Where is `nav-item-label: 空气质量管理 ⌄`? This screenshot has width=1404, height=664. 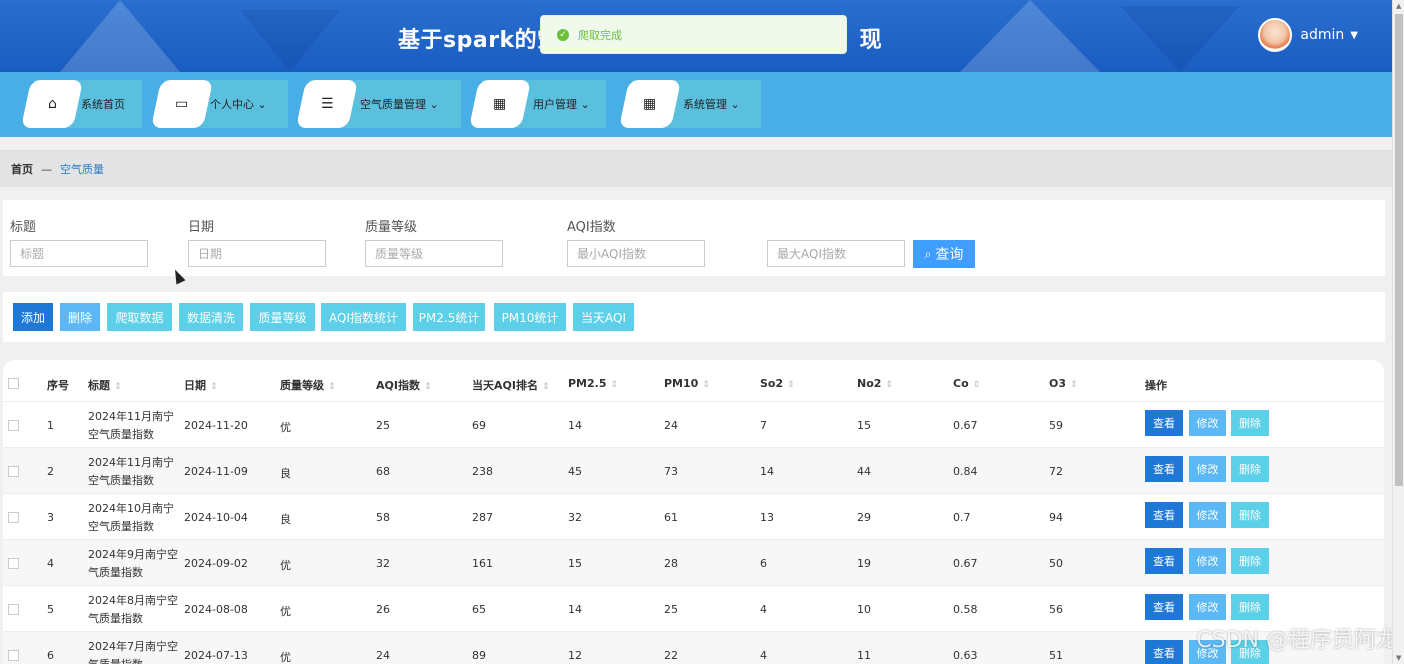 nav-item-label: 空气质量管理 ⌄ is located at coordinates (399, 104).